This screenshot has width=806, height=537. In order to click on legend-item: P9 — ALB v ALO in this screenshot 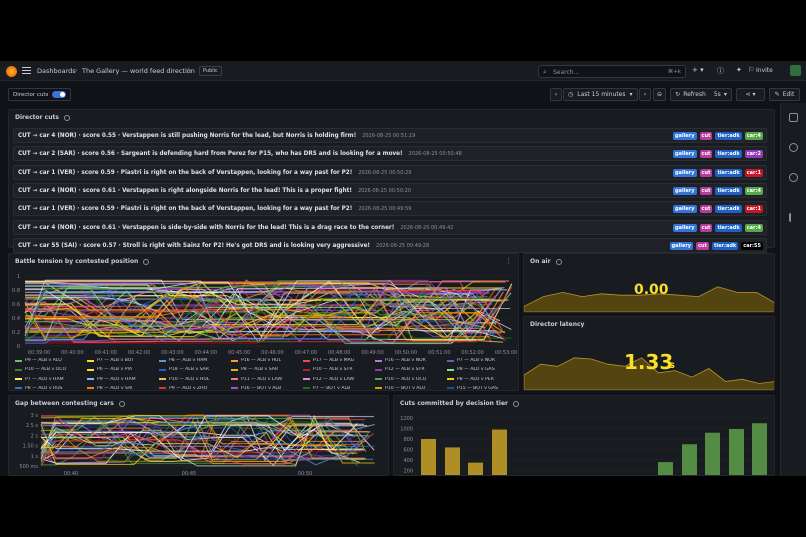, I will do `click(38, 360)`.